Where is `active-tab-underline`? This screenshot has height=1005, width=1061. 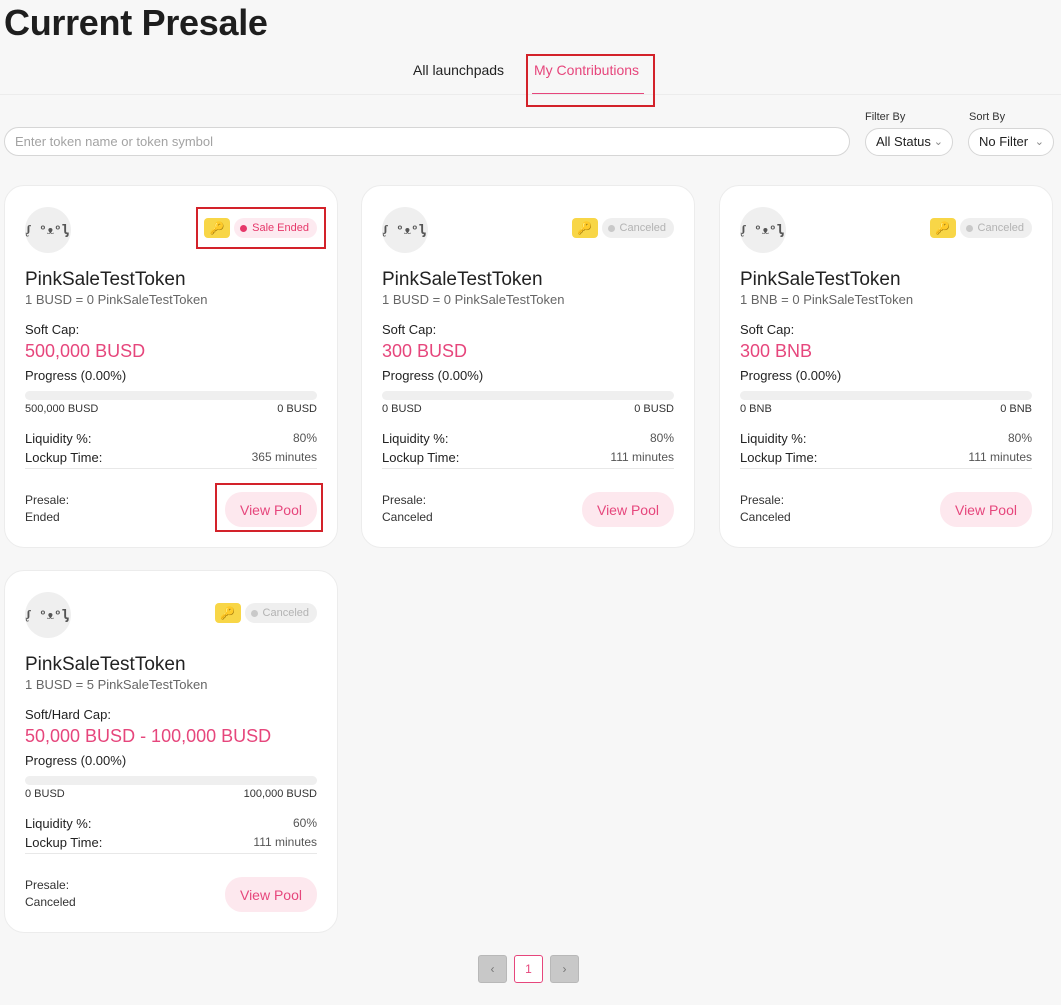
active-tab-underline is located at coordinates (588, 93).